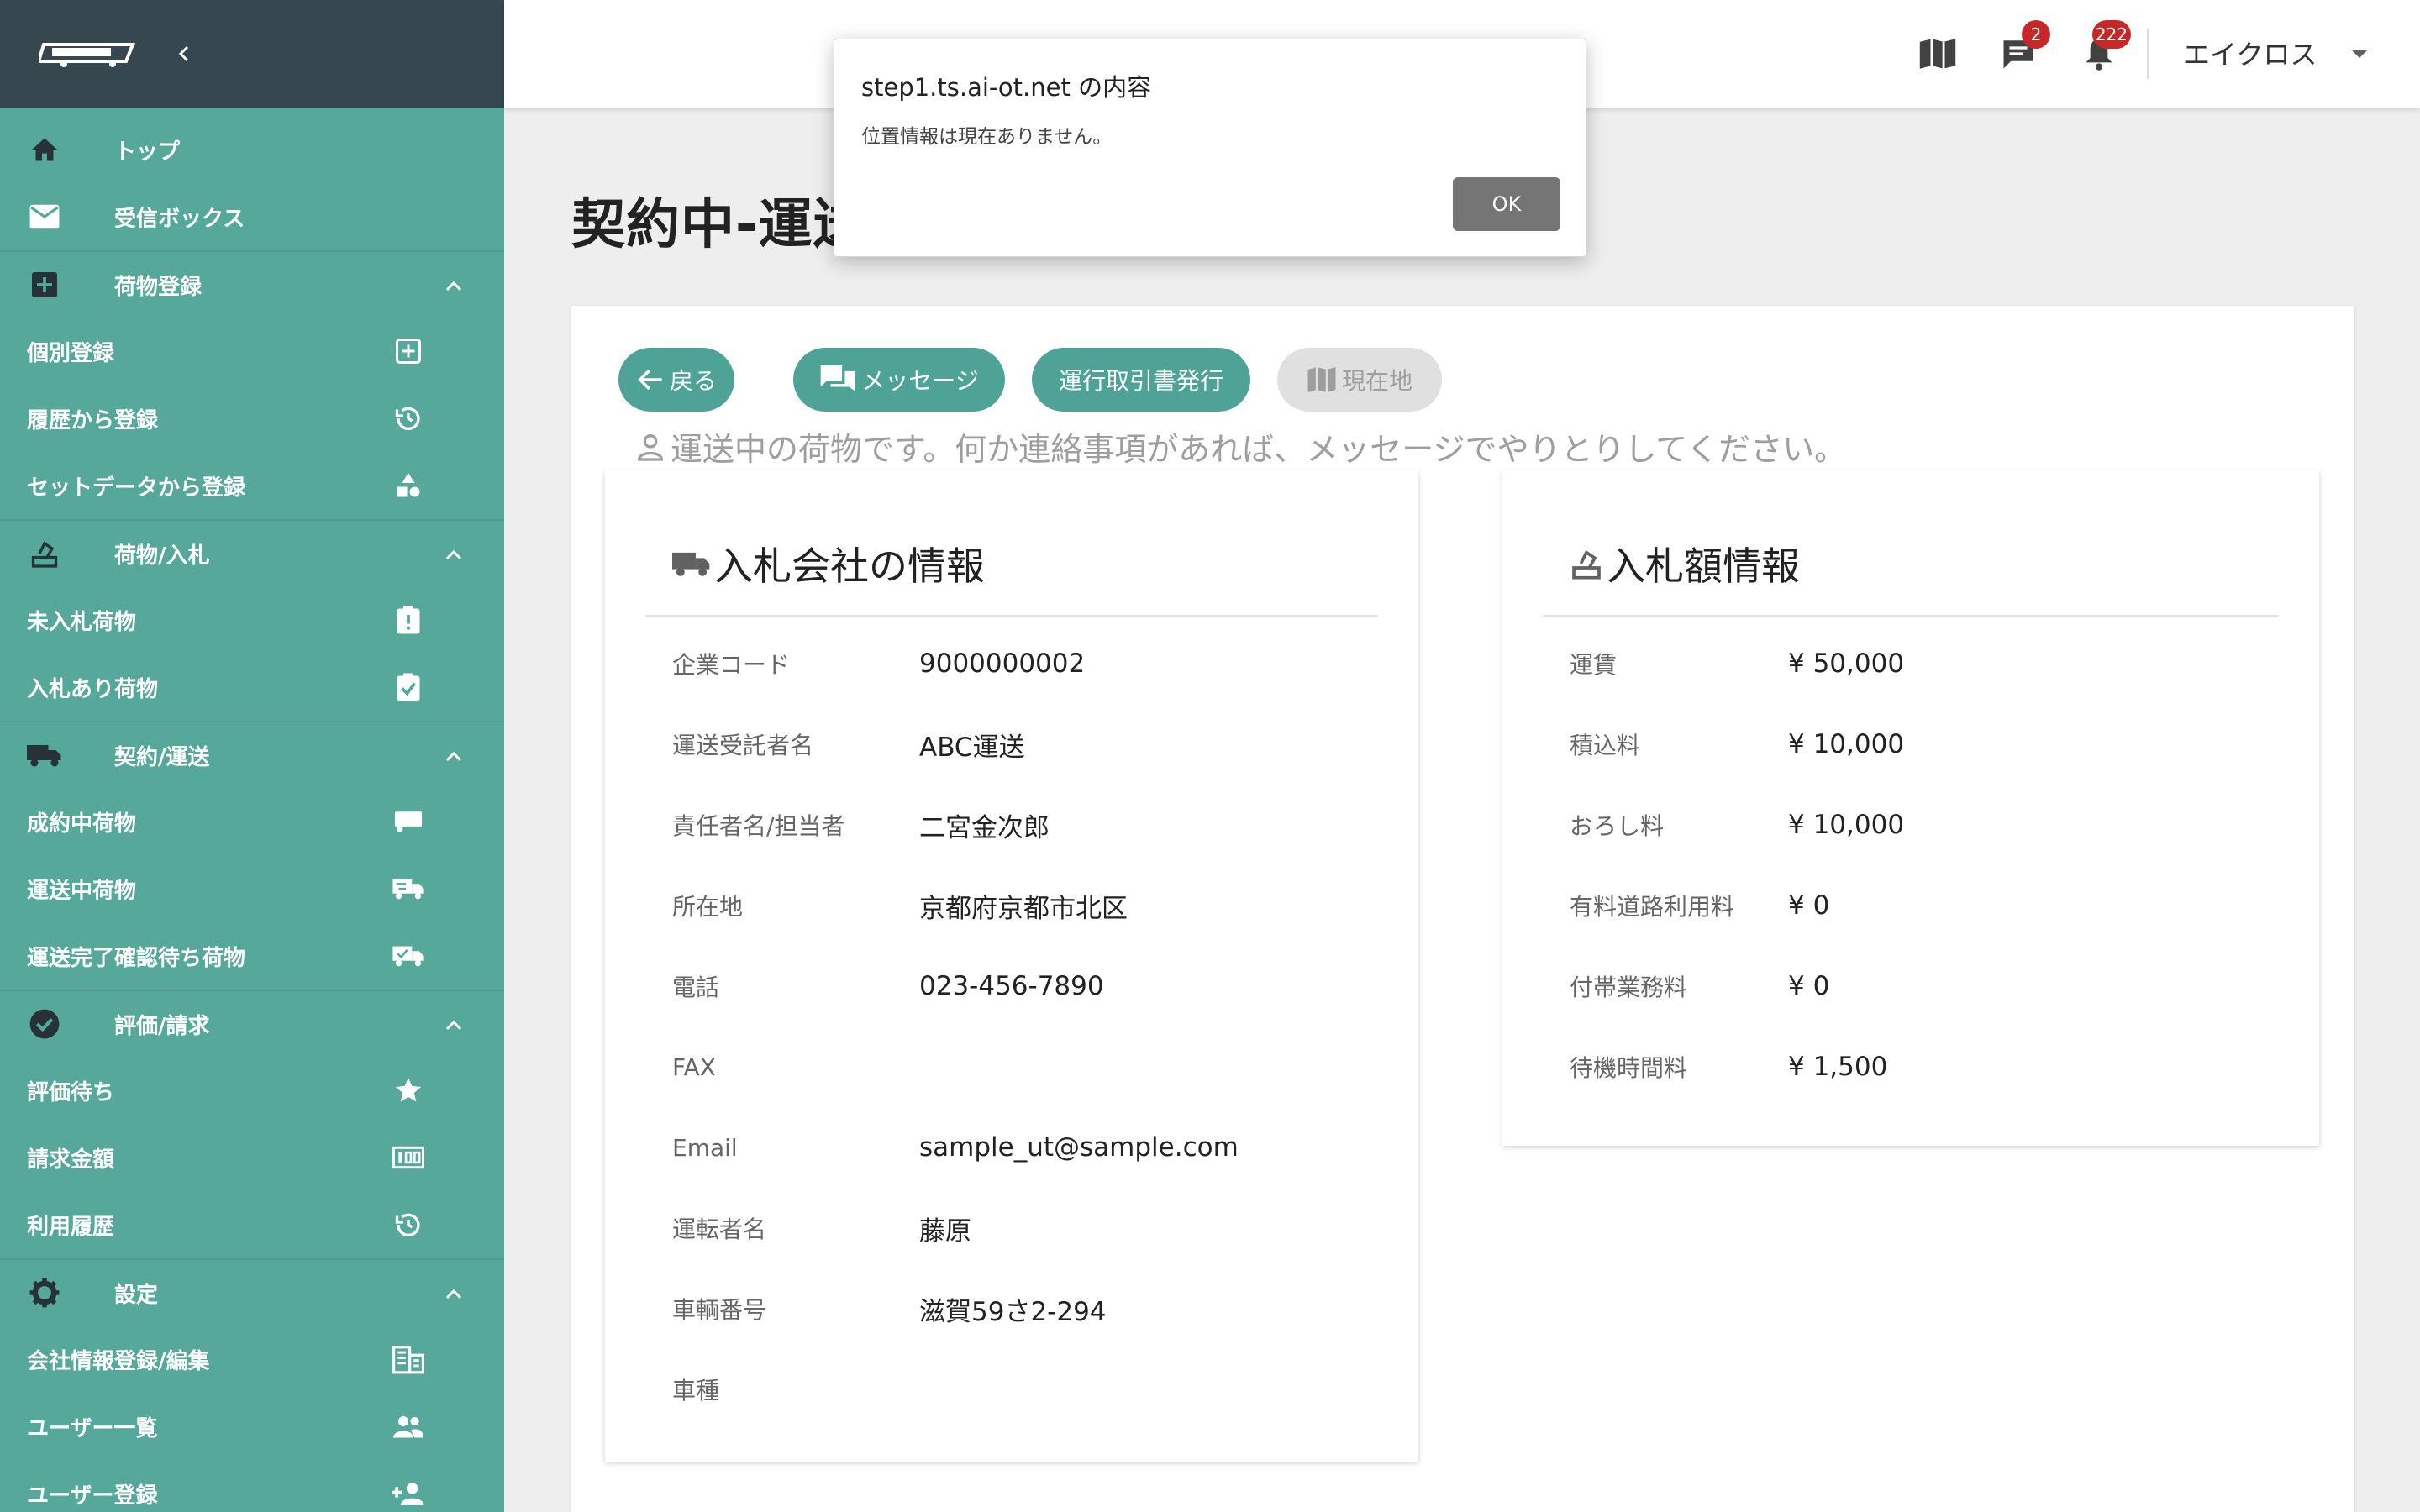 The height and width of the screenshot is (1512, 2420). Describe the element at coordinates (1012, 986) in the screenshot. I see `field-value: 023-456-7890` at that location.